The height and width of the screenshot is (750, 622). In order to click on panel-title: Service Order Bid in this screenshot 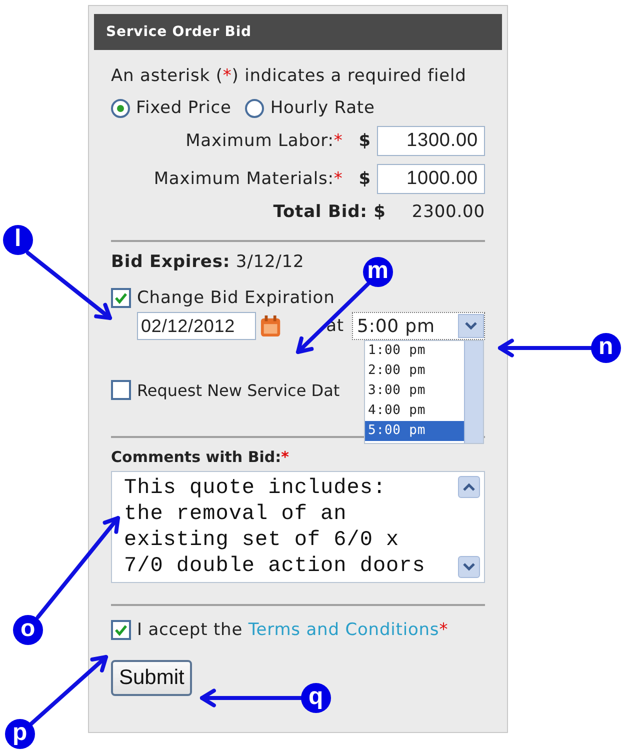, I will do `click(298, 32)`.